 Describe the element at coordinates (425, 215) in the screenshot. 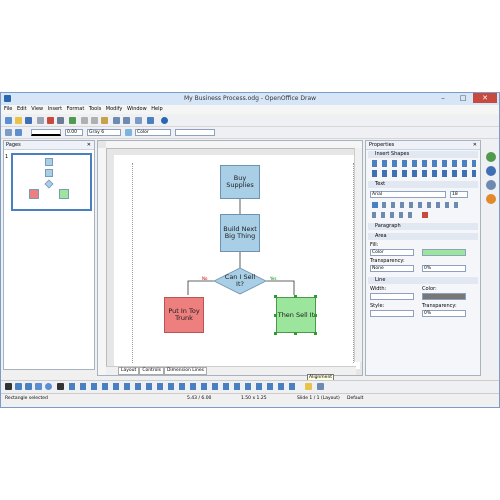

I see `font-color-icon` at that location.